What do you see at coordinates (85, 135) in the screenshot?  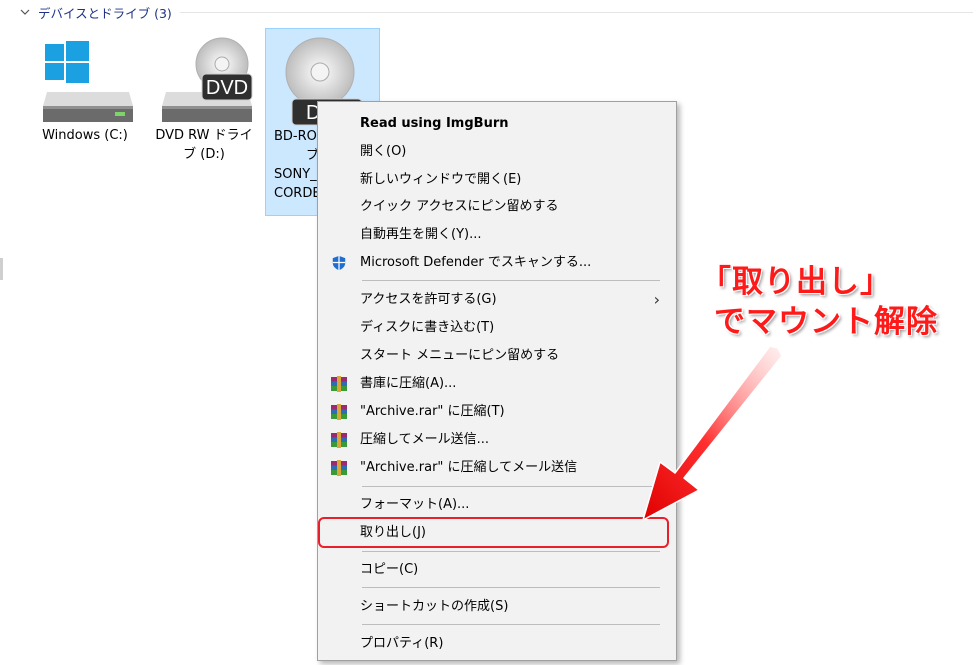 I see `drive-label: Windows (C:)` at bounding box center [85, 135].